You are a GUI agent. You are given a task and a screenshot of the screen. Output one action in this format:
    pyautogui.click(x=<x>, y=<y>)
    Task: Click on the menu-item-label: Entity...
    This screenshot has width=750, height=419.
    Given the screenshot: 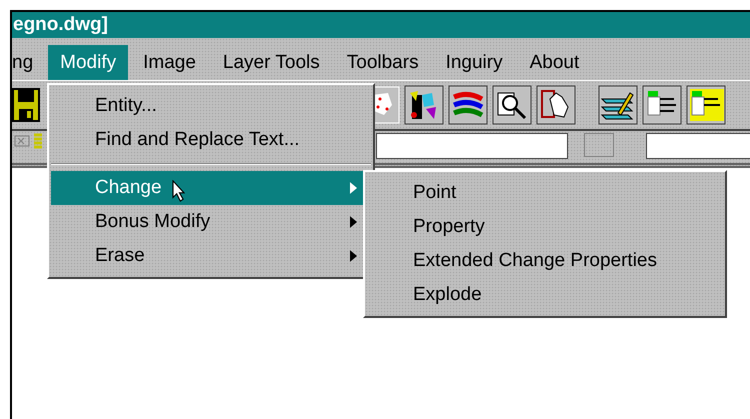 What is the action you would take?
    pyautogui.click(x=126, y=106)
    